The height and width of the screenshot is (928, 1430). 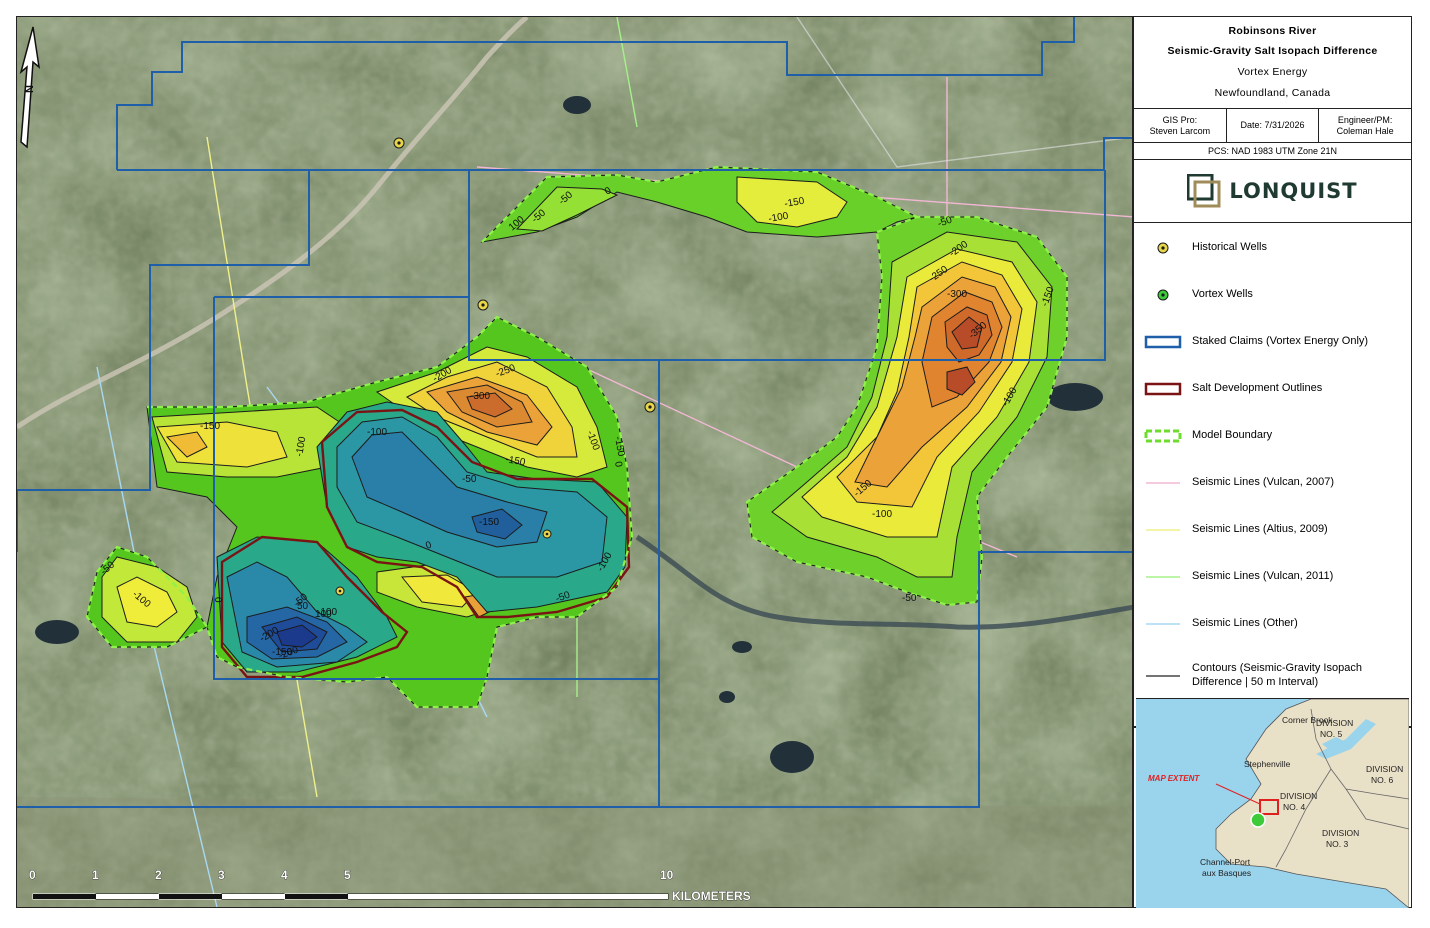 What do you see at coordinates (1382, 780) in the screenshot?
I see `inset-label-division6b: NO. 6` at bounding box center [1382, 780].